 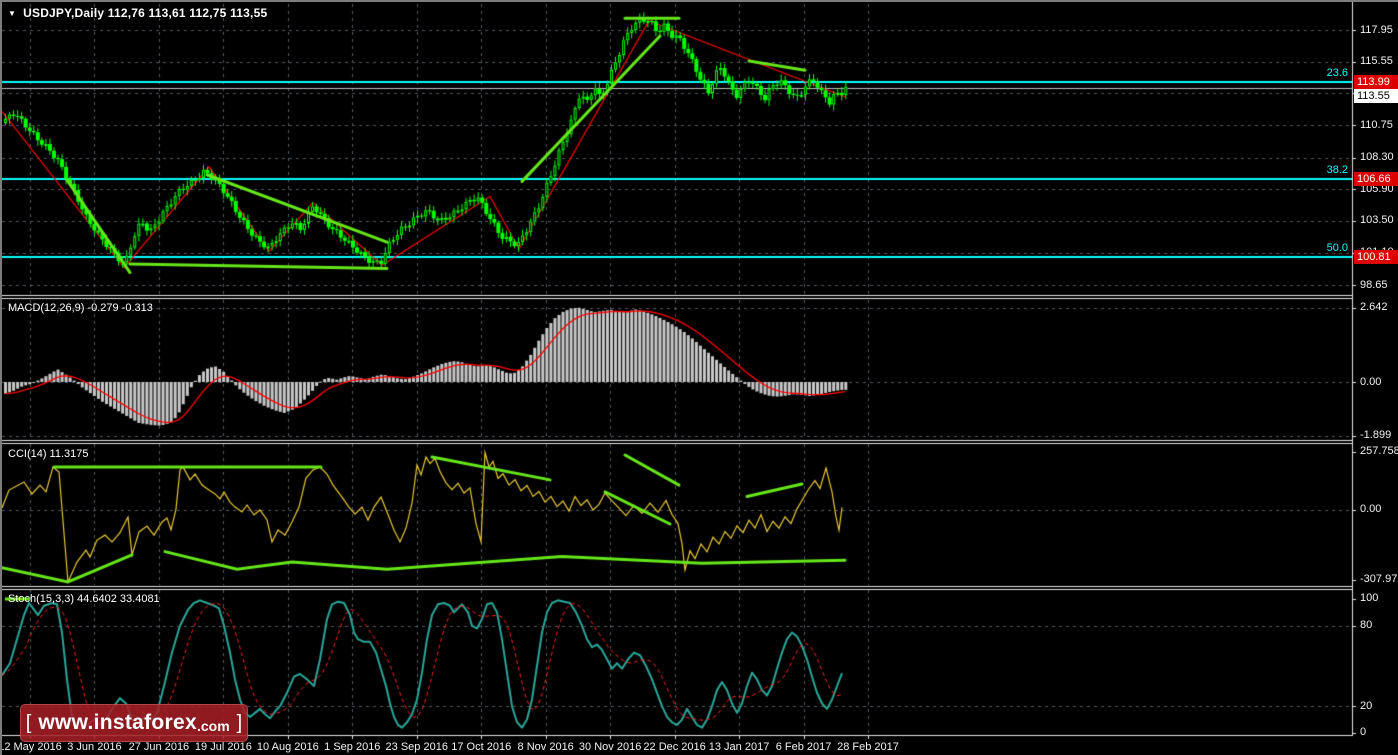 I want to click on axis-label-cci: 0.00, so click(x=1371, y=509).